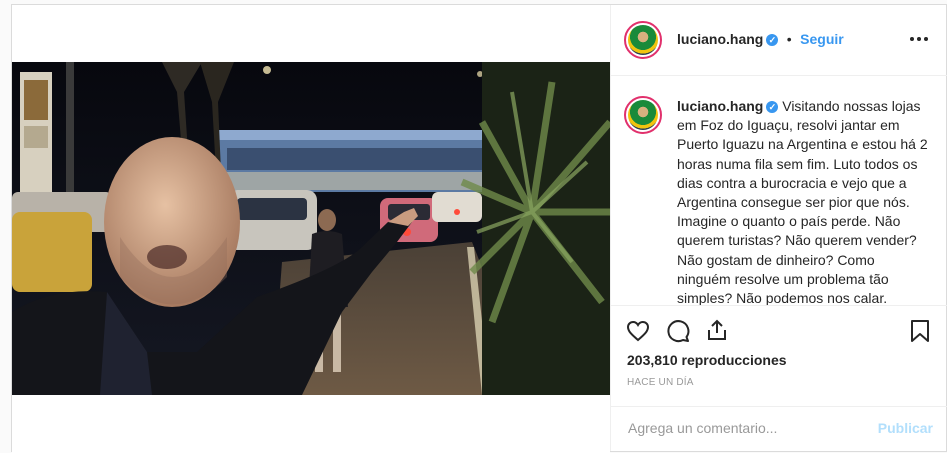 This screenshot has height=453, width=947. I want to click on share-icon, so click(717, 330).